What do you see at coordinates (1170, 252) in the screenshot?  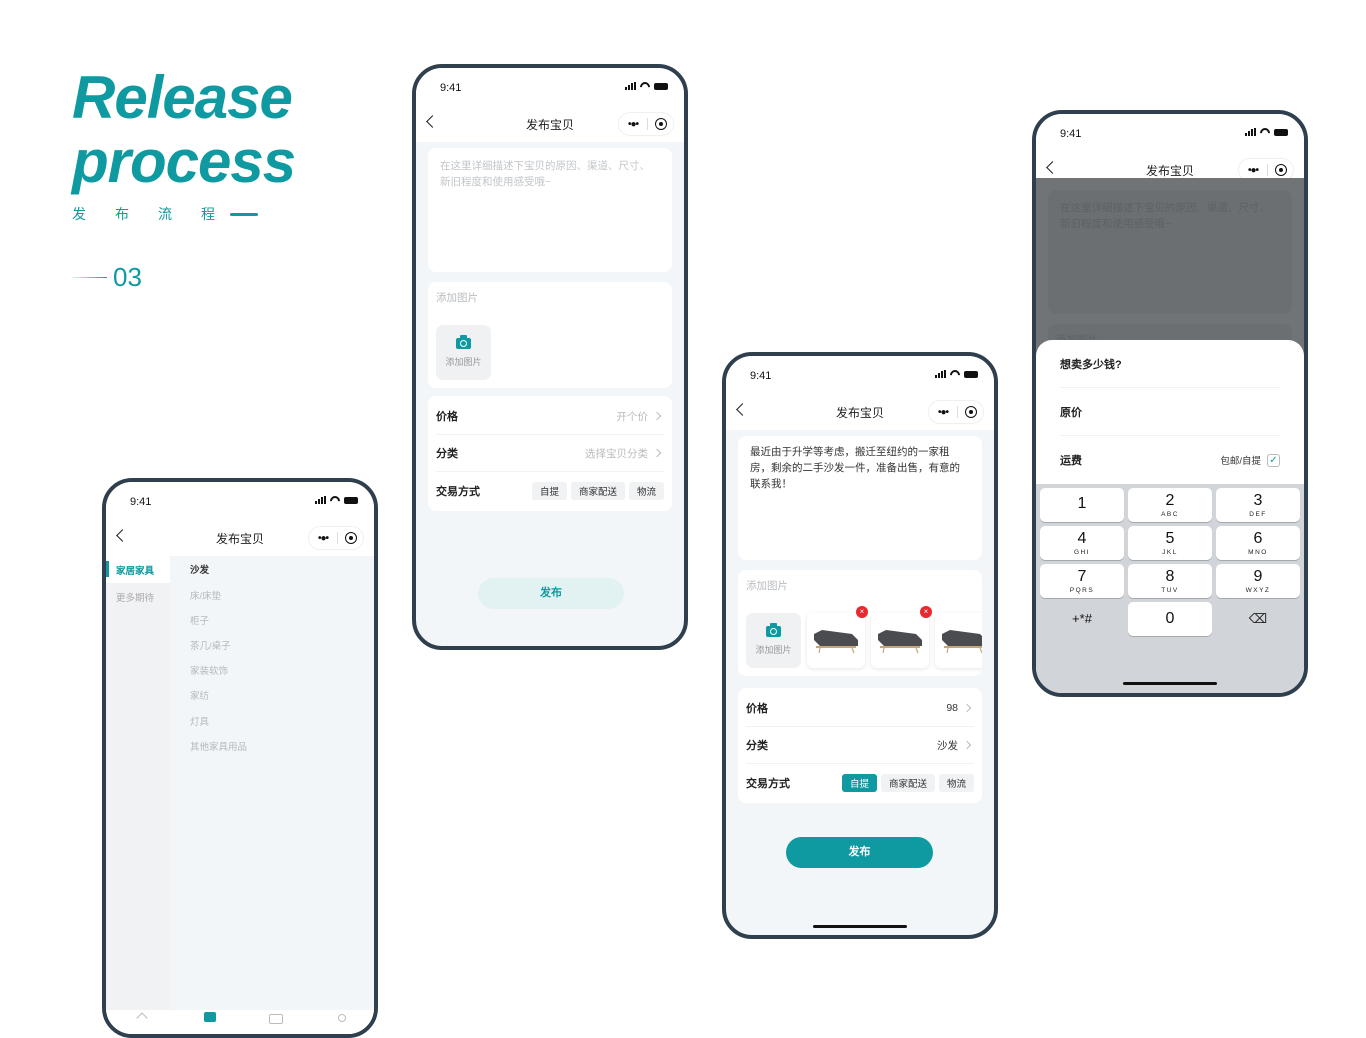 I see `description-input-dimmed: 在这里详细描述下宝贝的原因、渠道、尺寸、新旧程度和使用感受哦~` at bounding box center [1170, 252].